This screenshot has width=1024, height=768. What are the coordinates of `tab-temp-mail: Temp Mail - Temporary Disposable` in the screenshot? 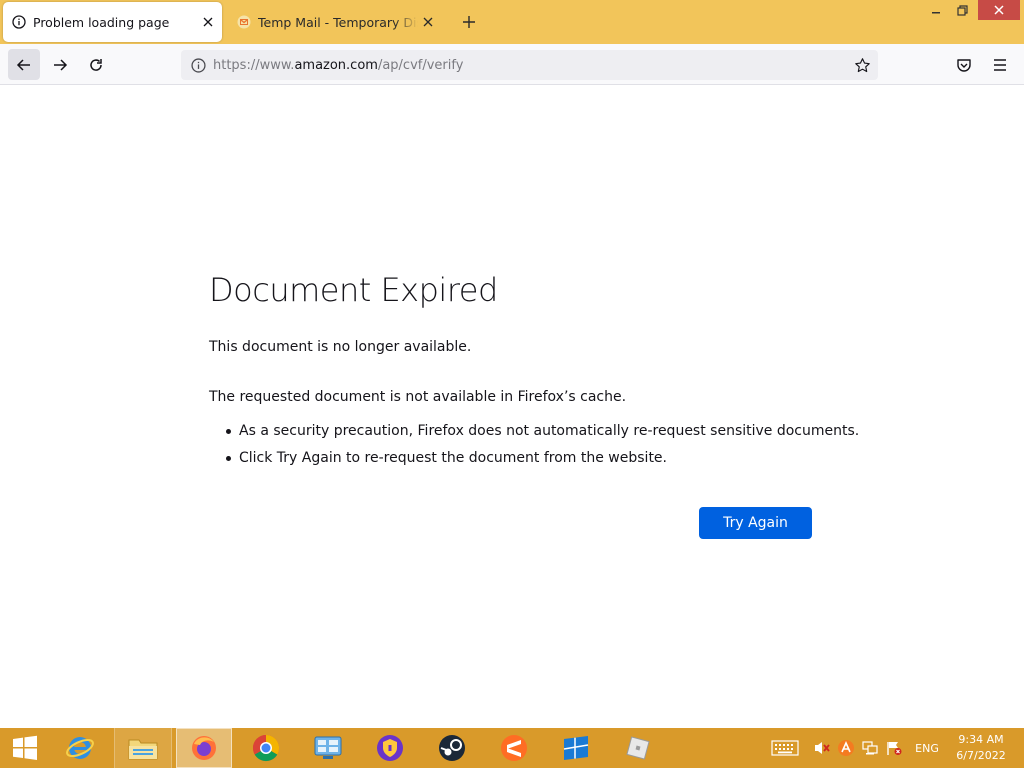 It's located at (336, 22).